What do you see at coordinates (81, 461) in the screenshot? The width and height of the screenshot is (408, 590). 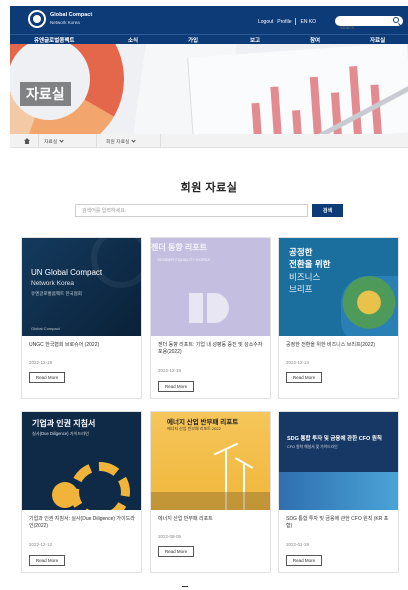 I see `card-cover: 기업과 인권 지침서 실사(Due Diligence) 가이드라인` at bounding box center [81, 461].